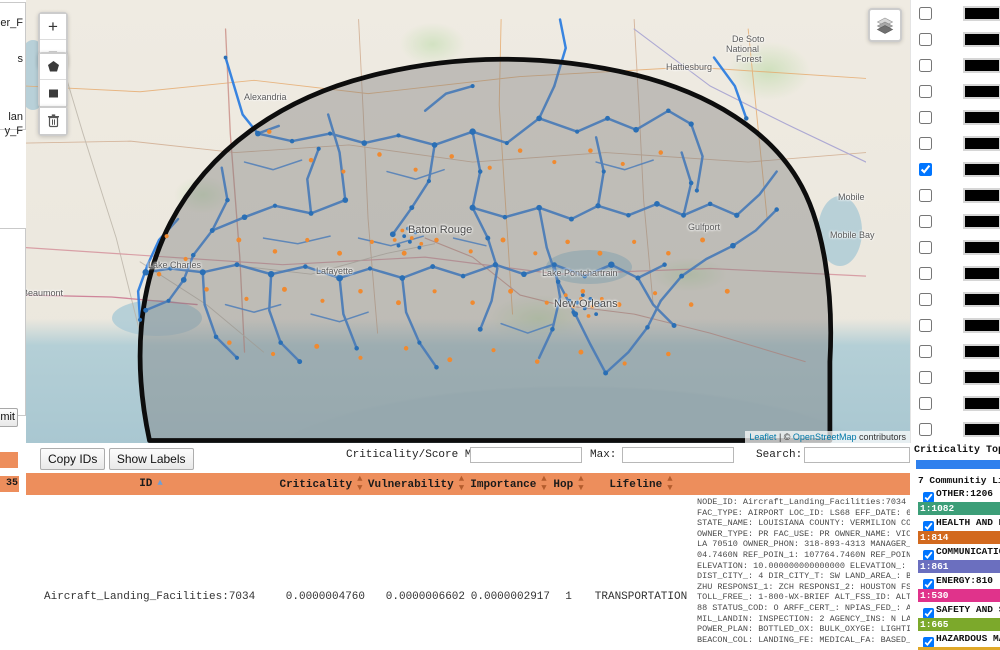 This screenshot has width=1000, height=650. Describe the element at coordinates (73, 459) in the screenshot. I see `copy-ids-button: Copy IDs` at that location.